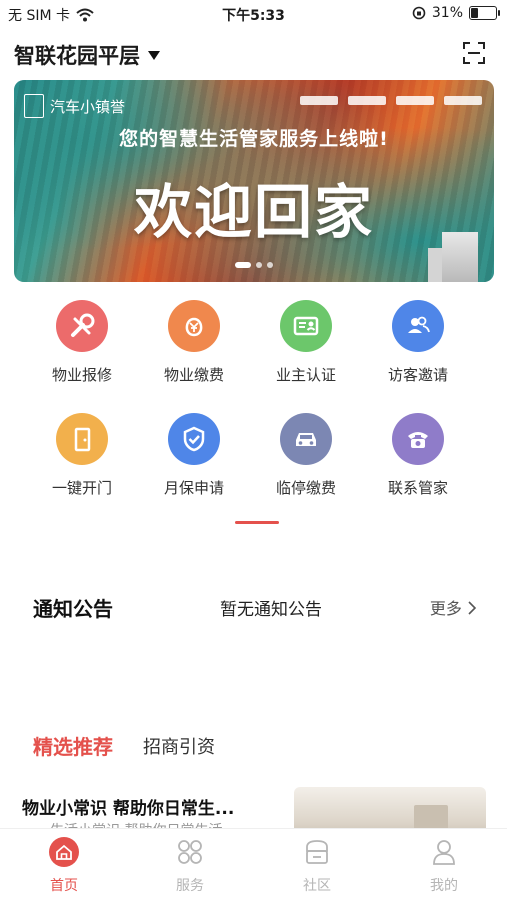  What do you see at coordinates (306, 326) in the screenshot?
I see `id-card-icon` at bounding box center [306, 326].